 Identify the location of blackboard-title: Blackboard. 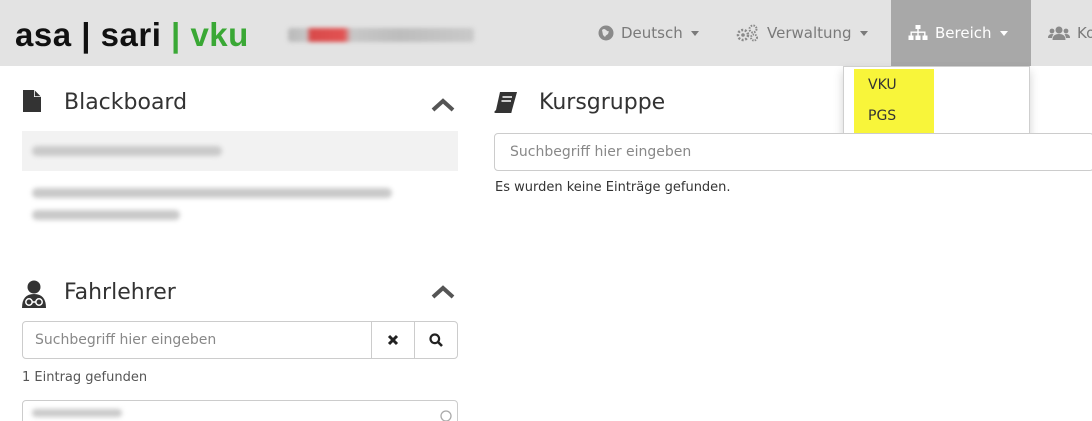
(126, 102).